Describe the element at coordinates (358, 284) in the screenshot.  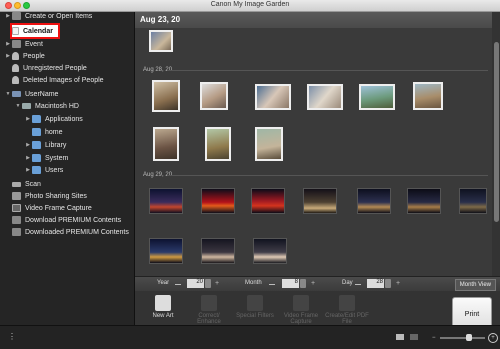
I see `day-minus-icon` at that location.